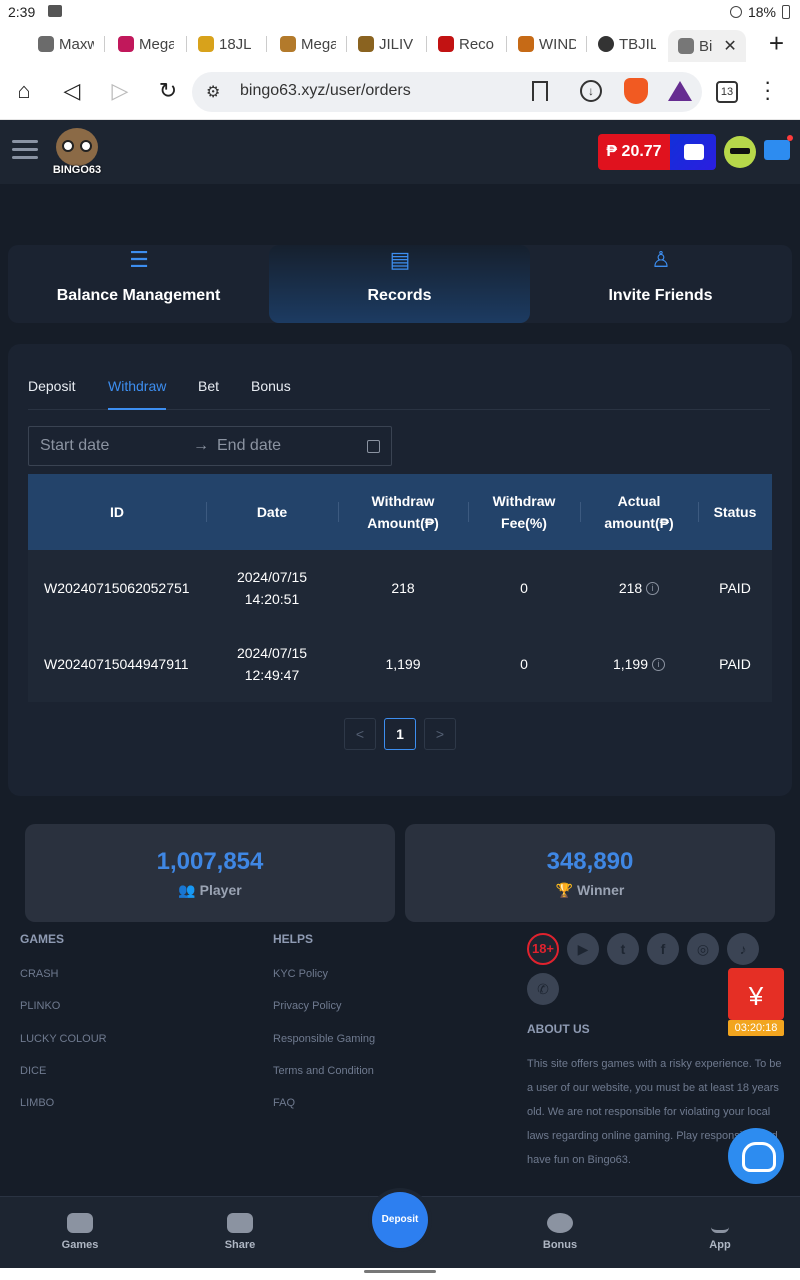  What do you see at coordinates (547, 44) in the screenshot?
I see `browser-tab: WIND` at bounding box center [547, 44].